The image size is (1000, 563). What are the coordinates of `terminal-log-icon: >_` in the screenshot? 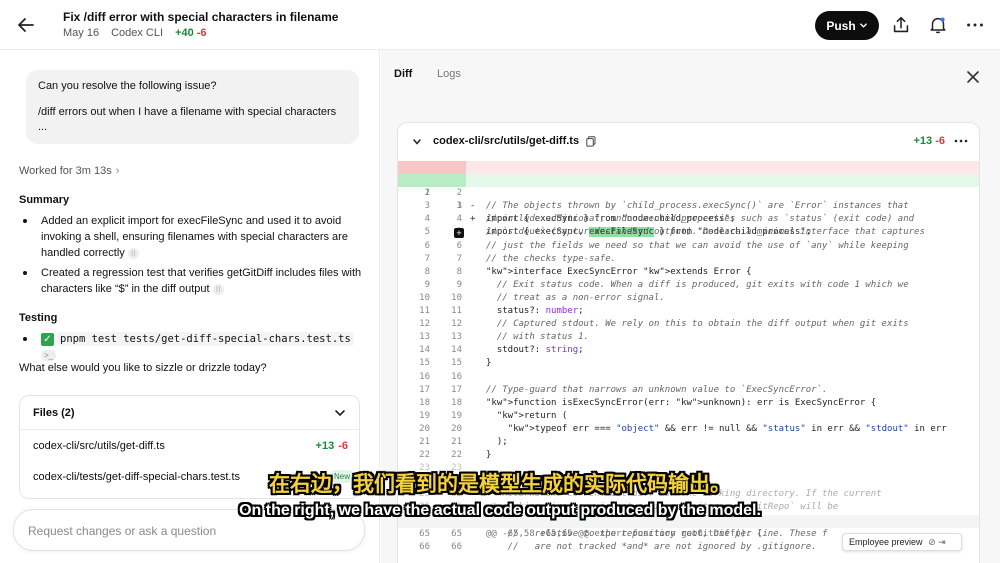 It's located at (49, 355).